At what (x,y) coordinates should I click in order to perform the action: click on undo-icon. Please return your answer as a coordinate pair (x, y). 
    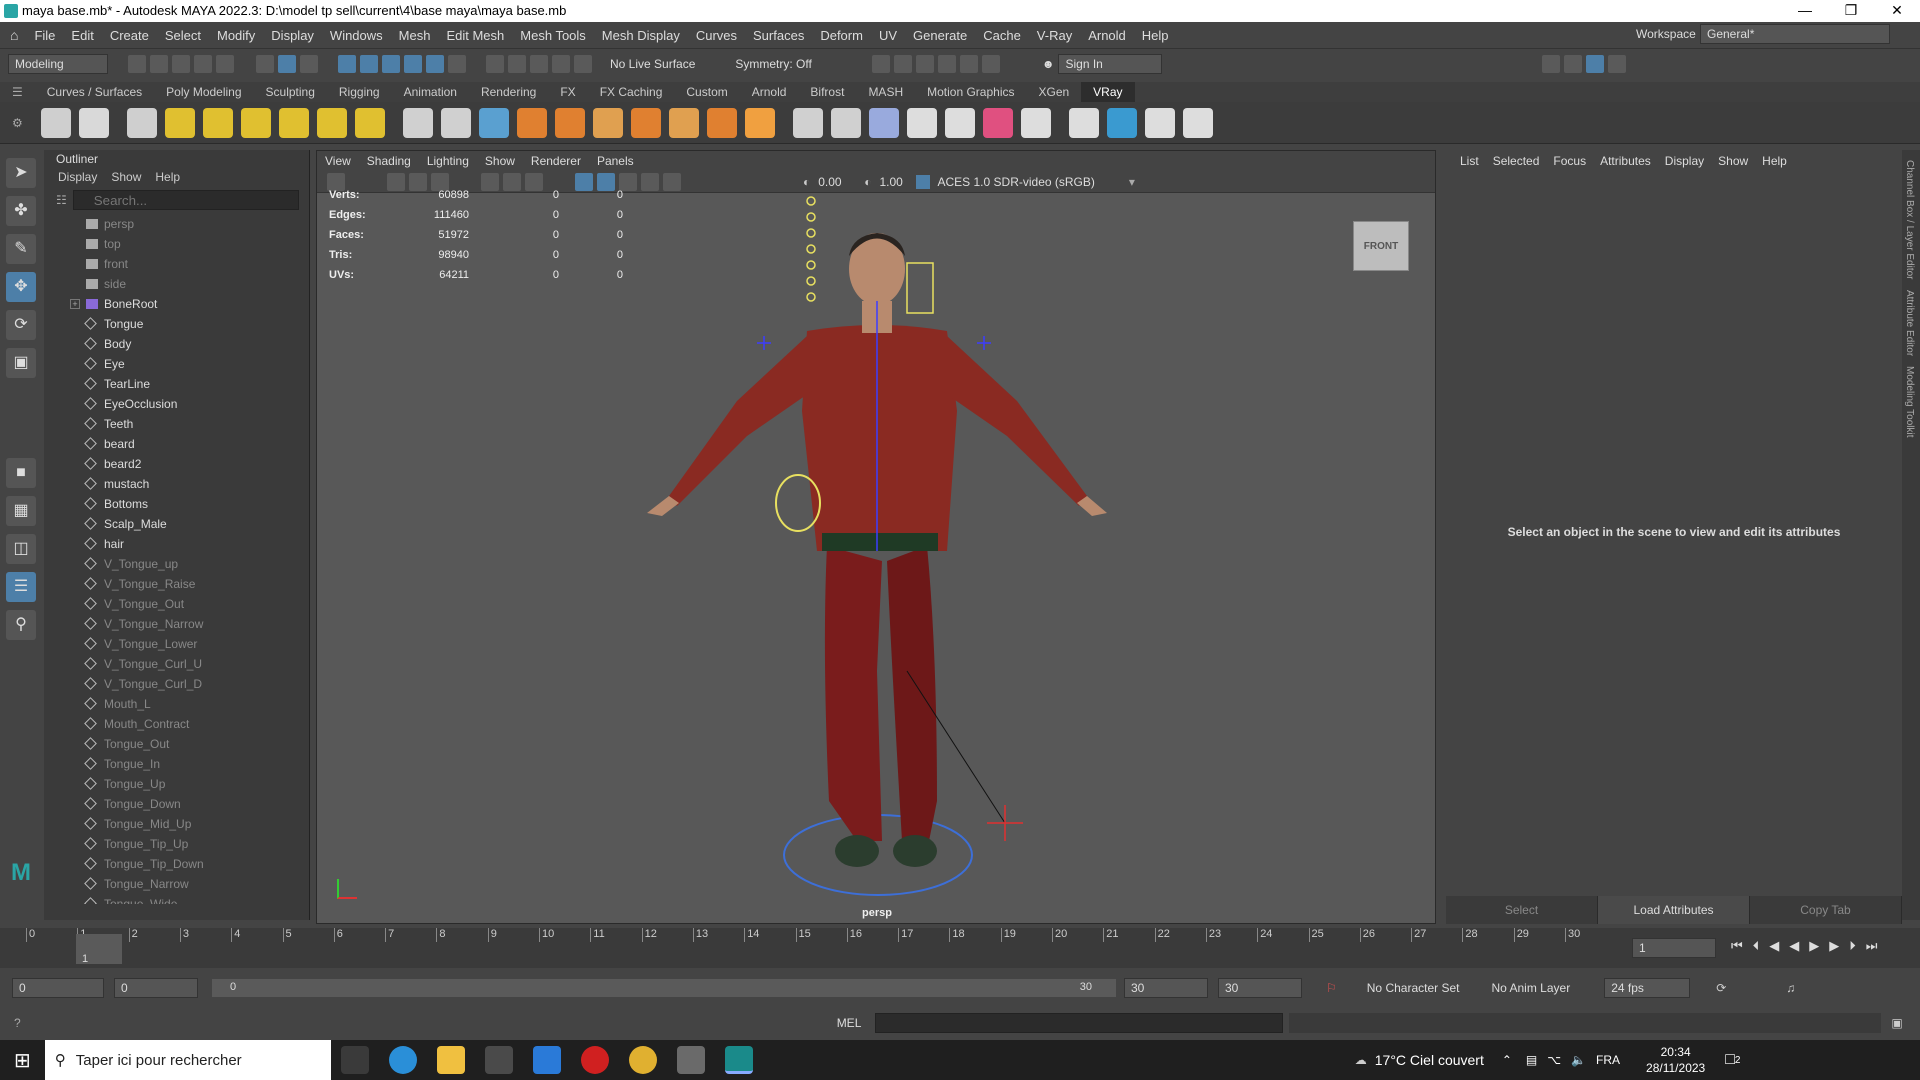
    Looking at the image, I should click on (203, 63).